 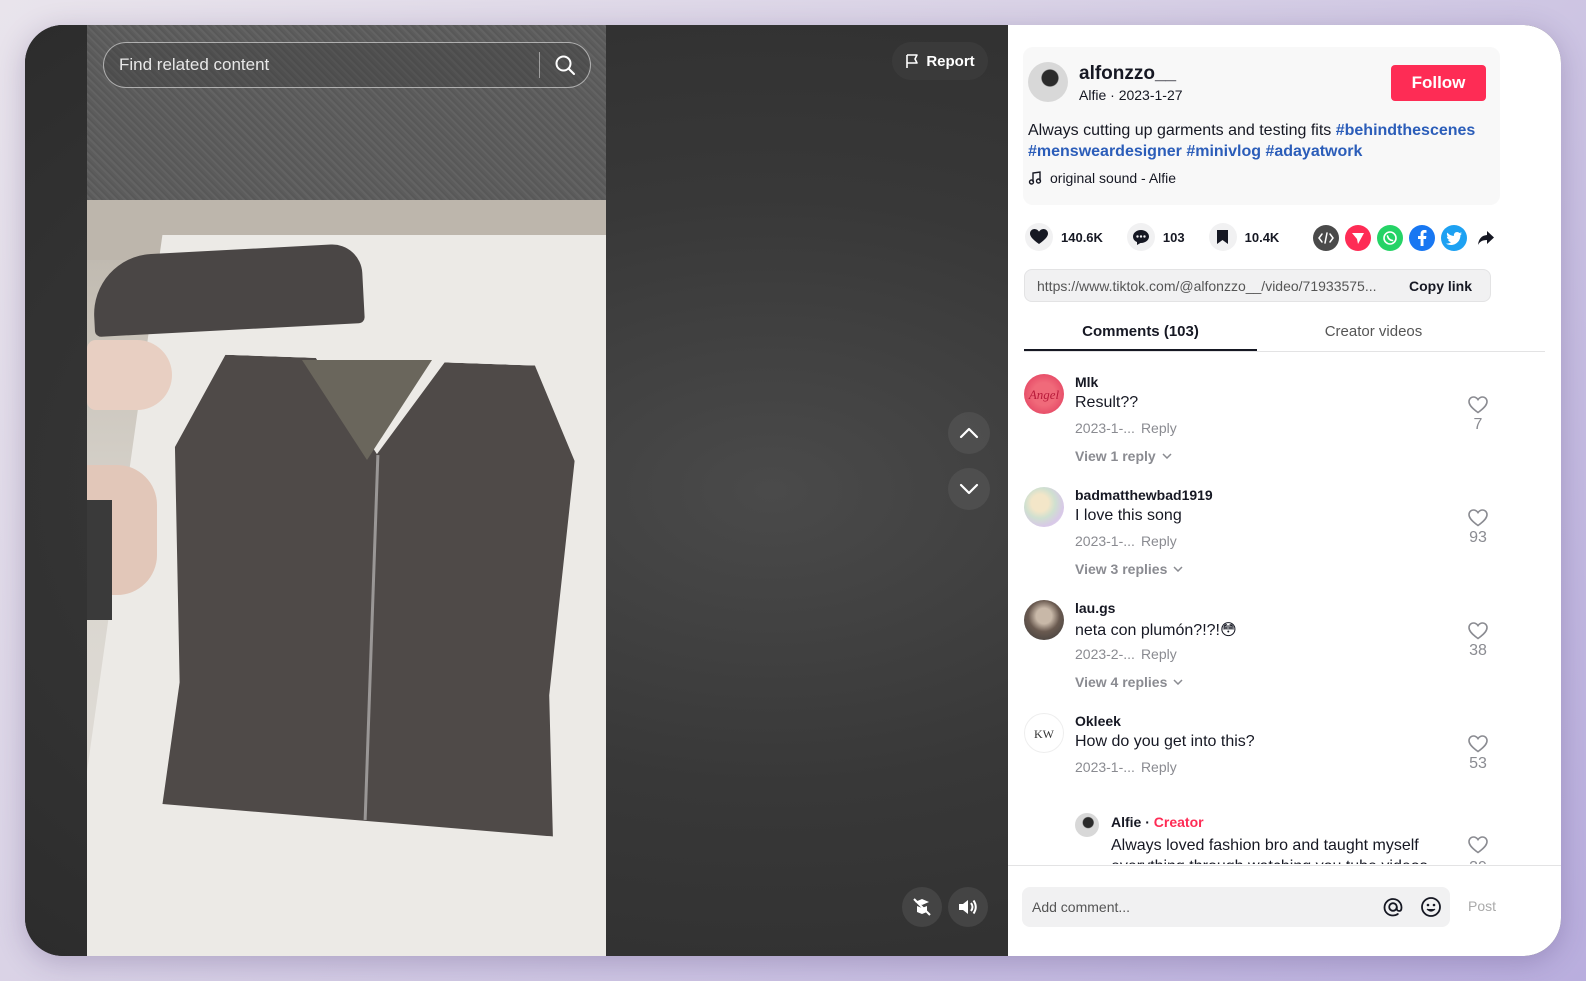 I want to click on creator-reply-avatar, so click(x=1087, y=825).